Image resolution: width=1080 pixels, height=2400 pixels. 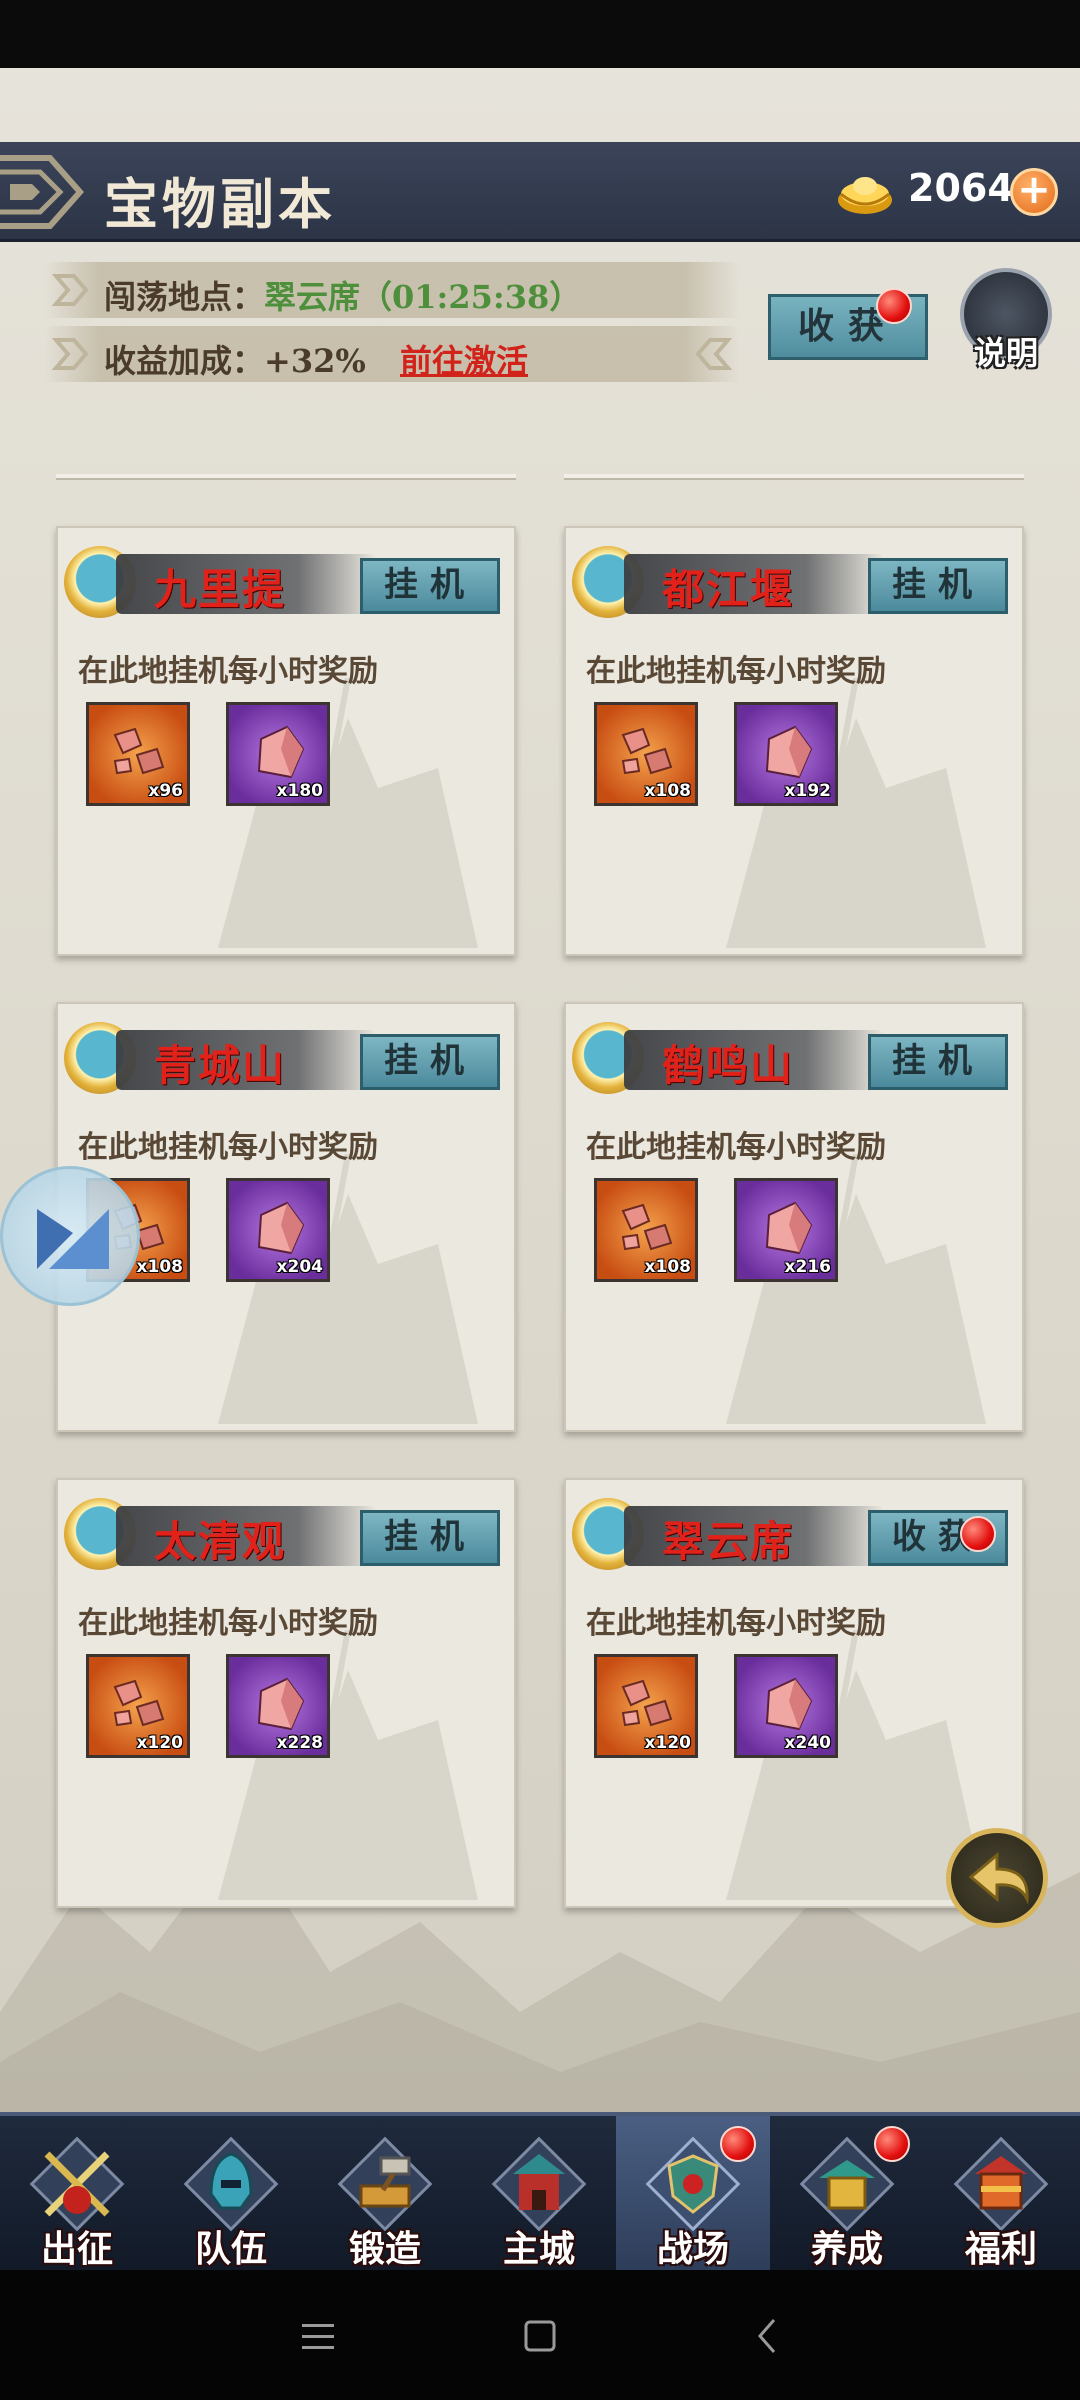 What do you see at coordinates (692, 2249) in the screenshot?
I see `nav-label: 战场` at bounding box center [692, 2249].